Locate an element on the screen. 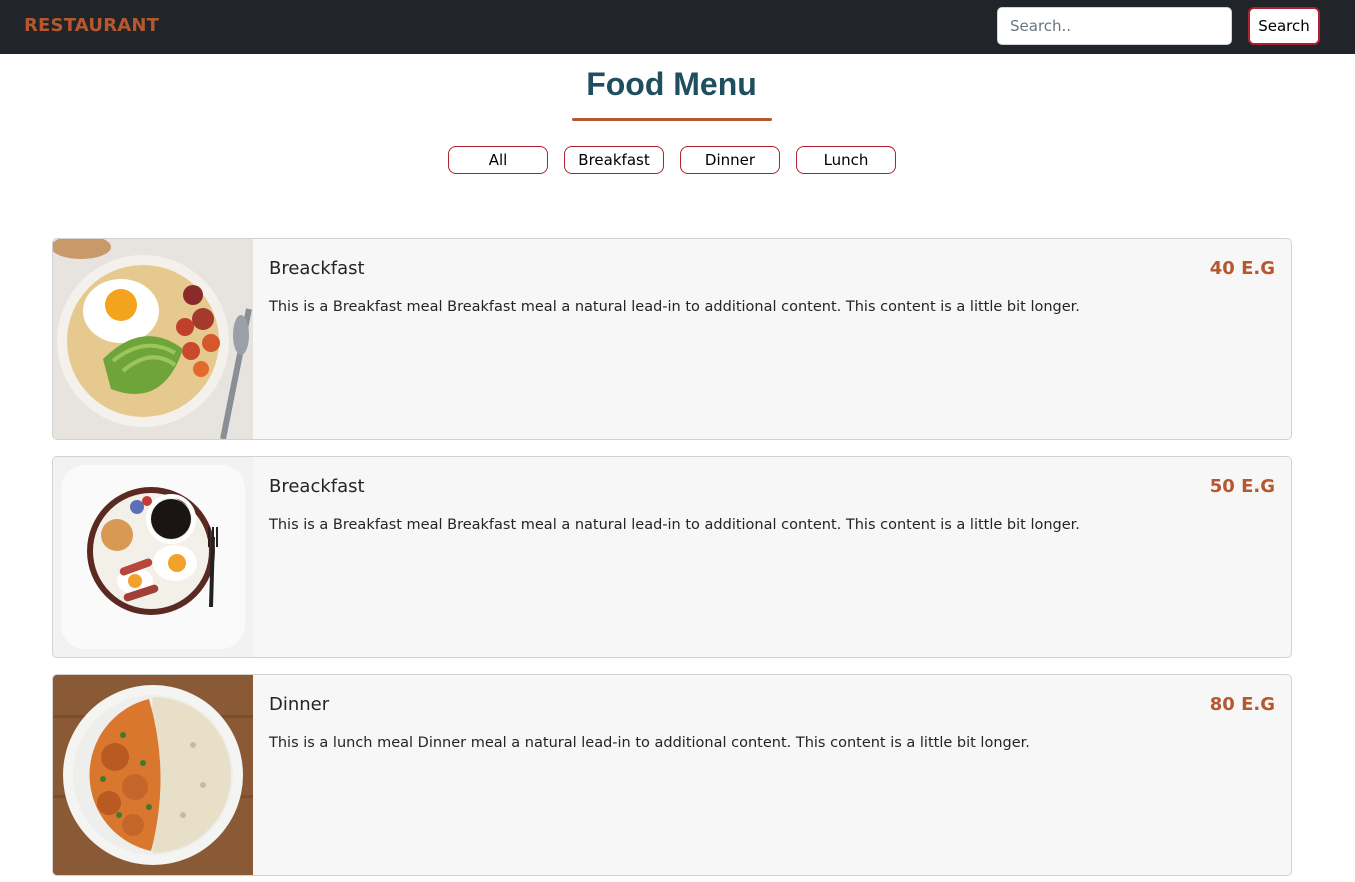 The width and height of the screenshot is (1355, 882). page-title: Food Menu is located at coordinates (671, 84).